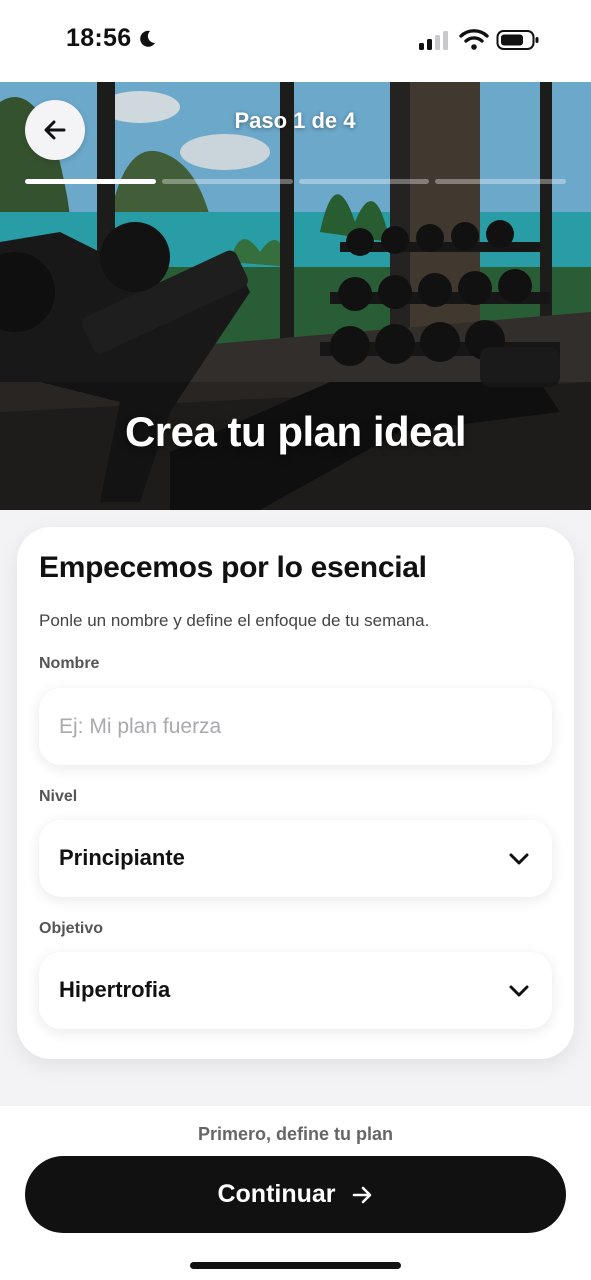 The height and width of the screenshot is (1280, 591). Describe the element at coordinates (433, 40) in the screenshot. I see `signal-icon` at that location.